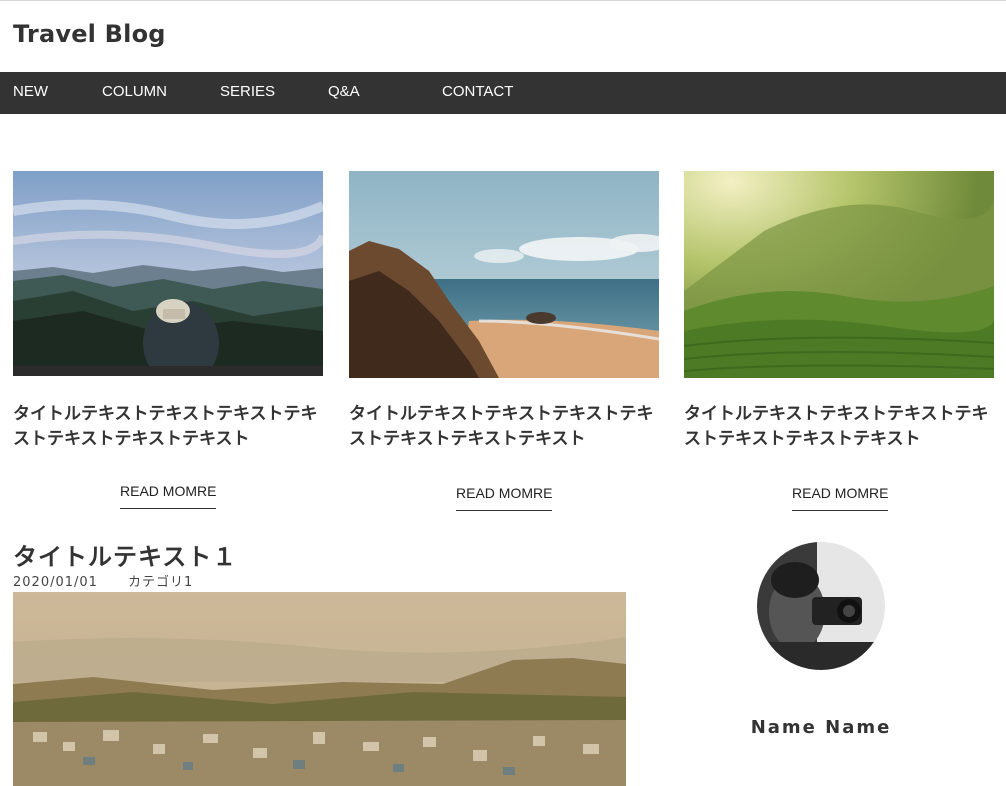  Describe the element at coordinates (344, 91) in the screenshot. I see `nav-item-qa: Q&A` at that location.